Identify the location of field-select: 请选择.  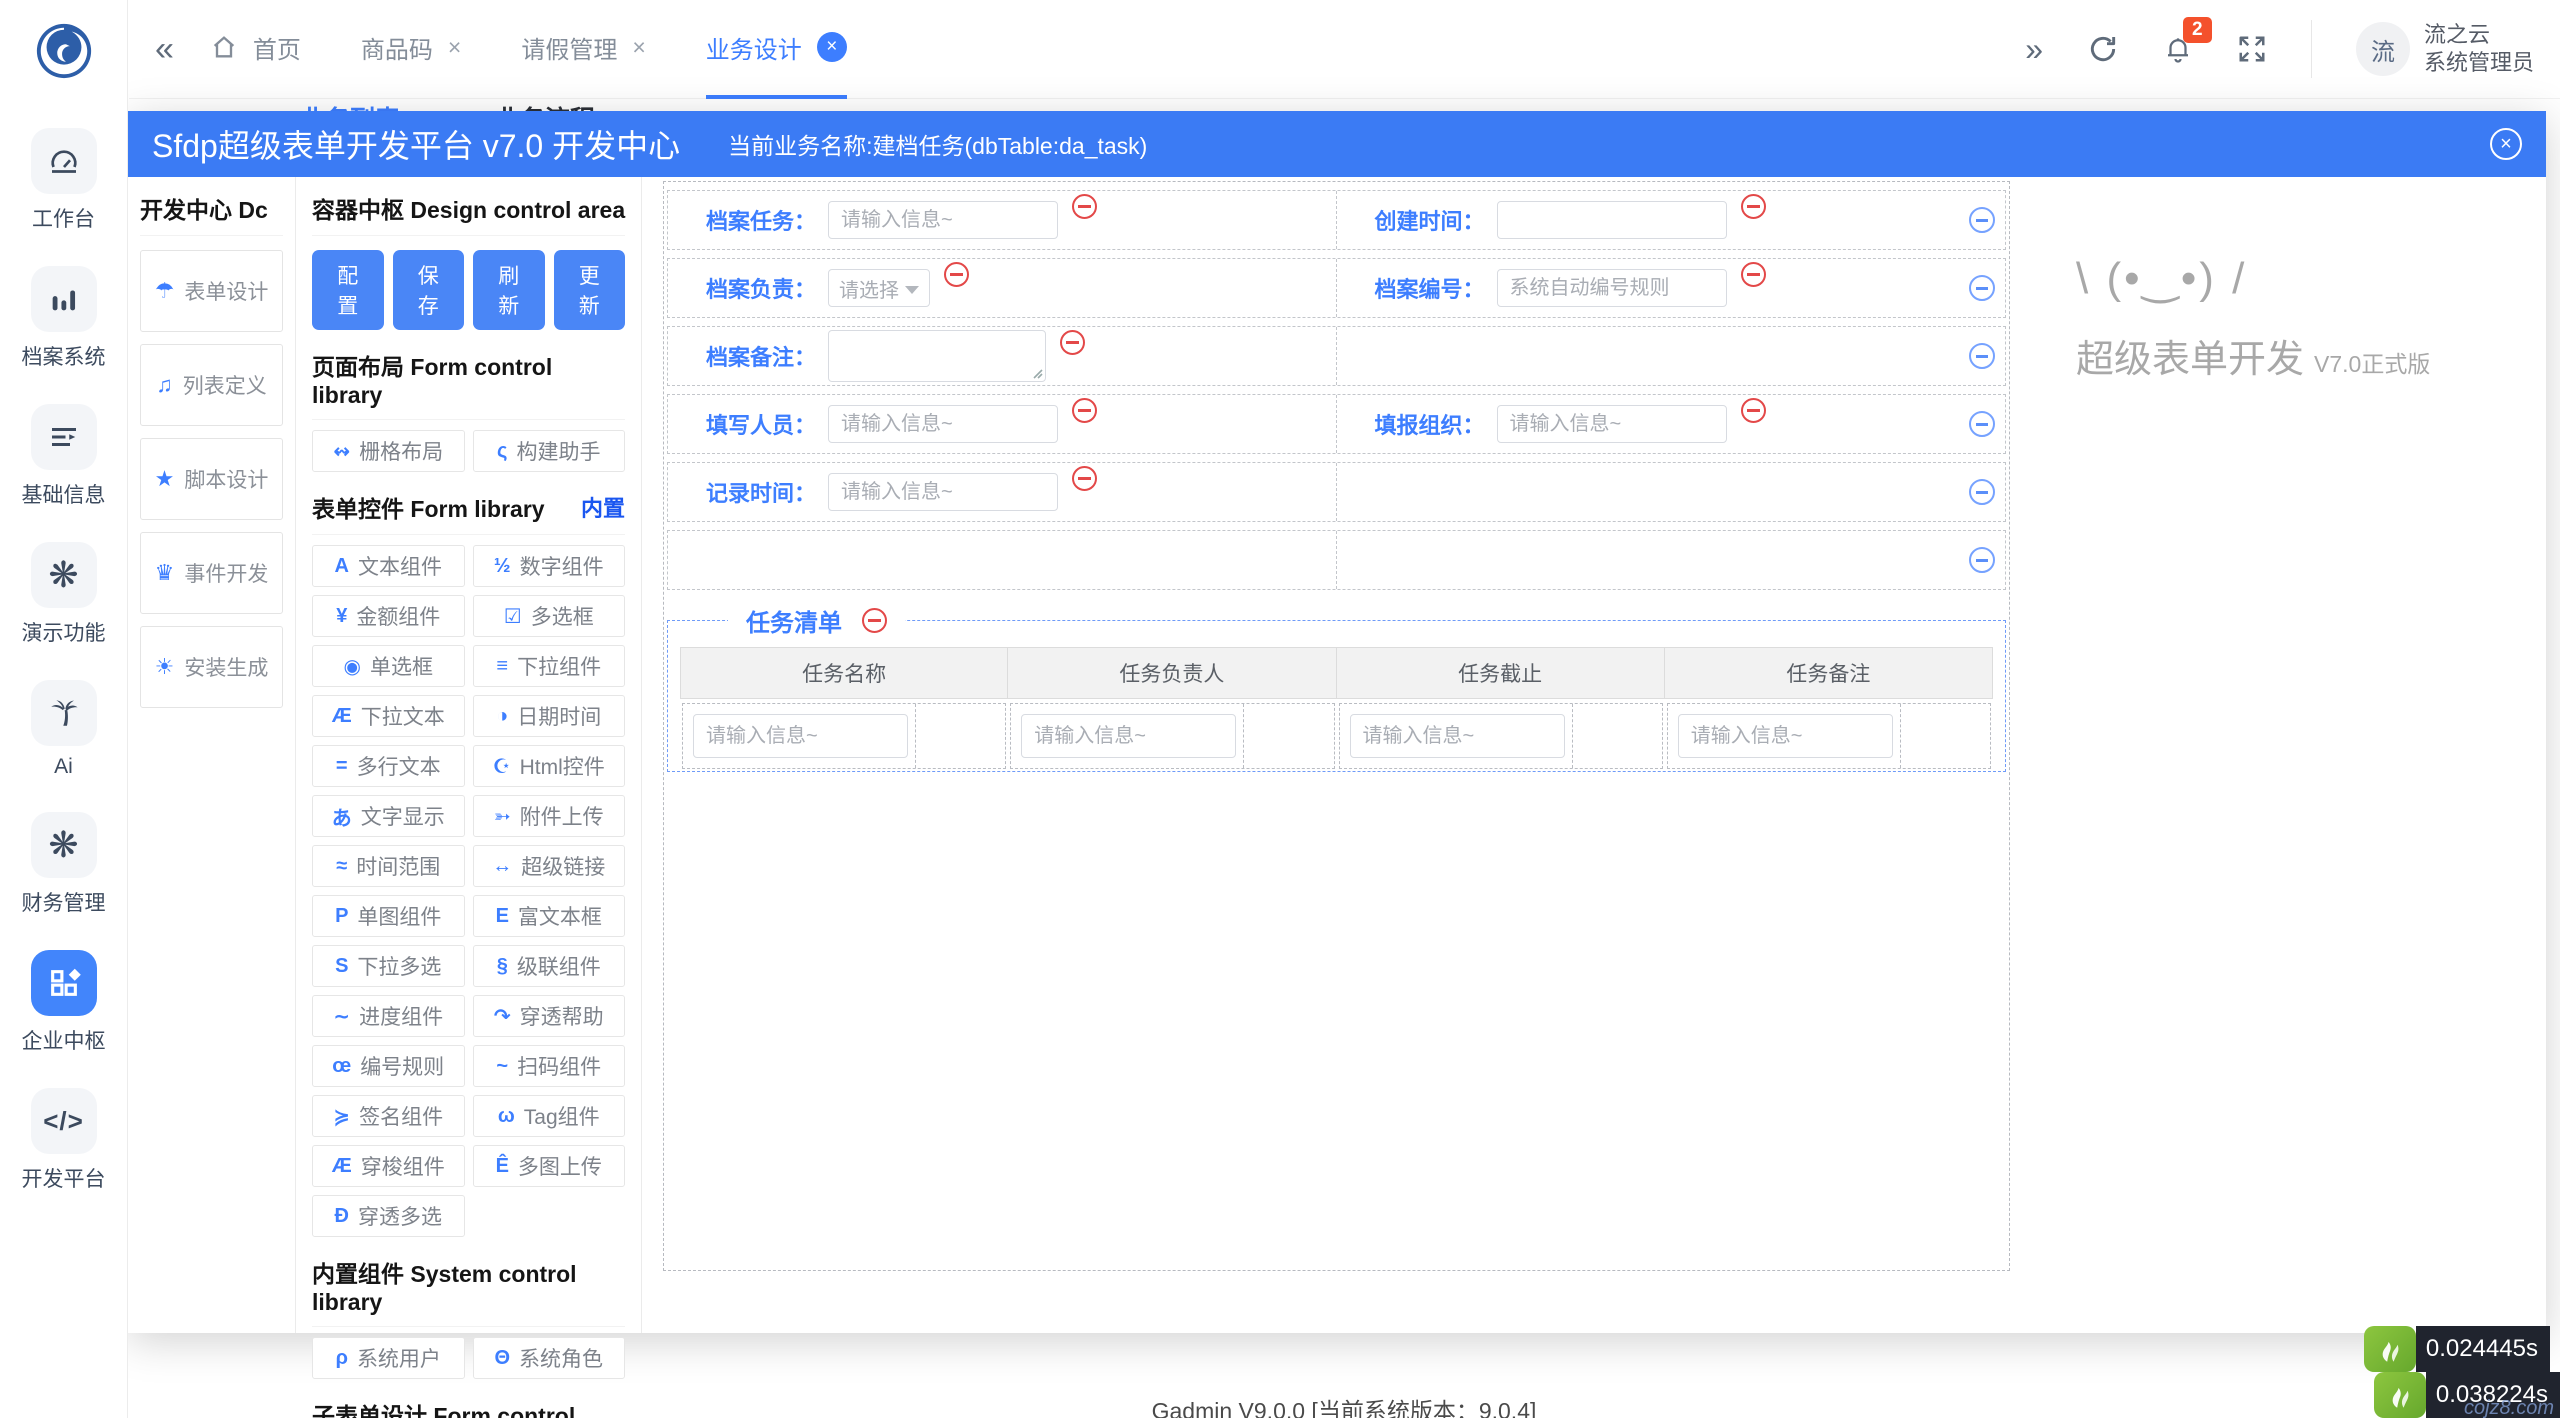
(879, 288).